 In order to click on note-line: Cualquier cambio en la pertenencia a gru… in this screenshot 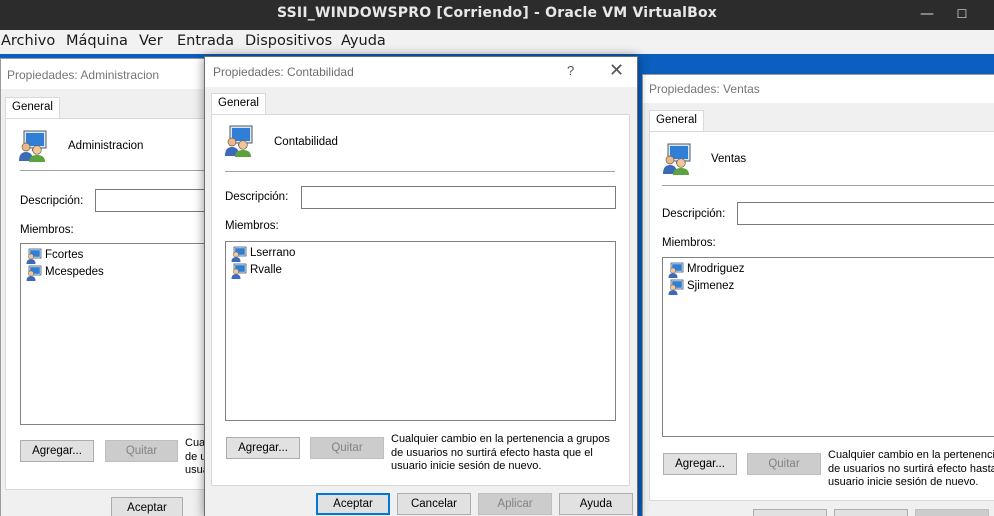, I will do `click(500, 439)`.